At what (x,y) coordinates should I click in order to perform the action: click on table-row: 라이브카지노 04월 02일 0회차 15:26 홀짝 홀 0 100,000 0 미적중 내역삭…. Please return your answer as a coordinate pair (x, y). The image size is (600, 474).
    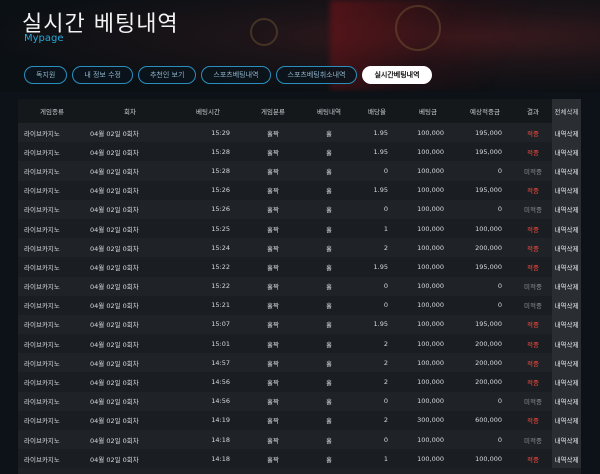
    Looking at the image, I should click on (299, 209).